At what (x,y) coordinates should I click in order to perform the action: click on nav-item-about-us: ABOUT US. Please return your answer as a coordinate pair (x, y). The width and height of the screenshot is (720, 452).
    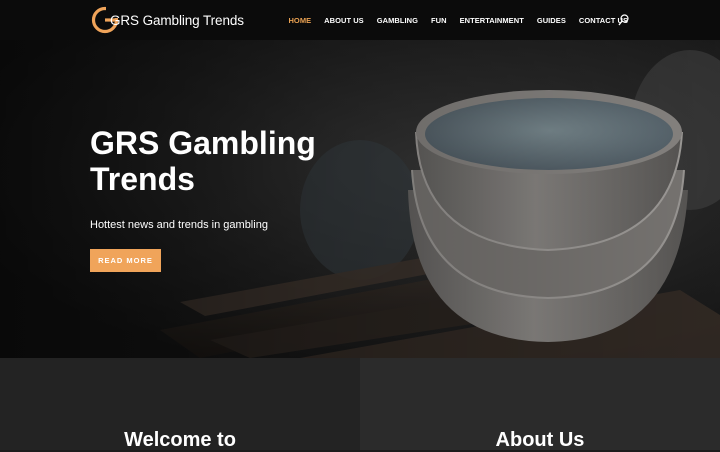
    Looking at the image, I should click on (344, 20).